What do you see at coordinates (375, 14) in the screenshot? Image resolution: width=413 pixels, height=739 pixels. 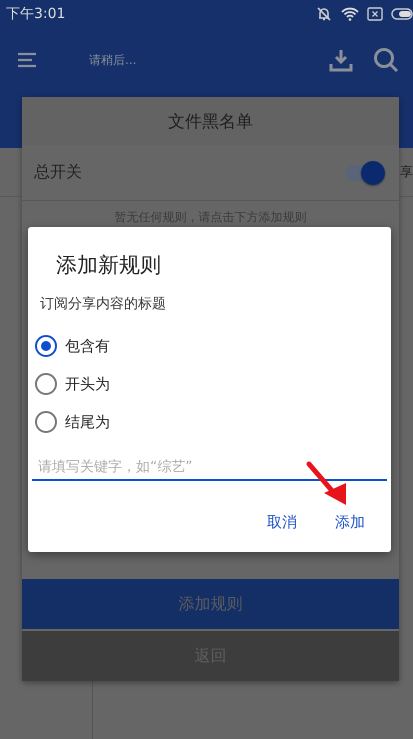 I see `sim-icon` at bounding box center [375, 14].